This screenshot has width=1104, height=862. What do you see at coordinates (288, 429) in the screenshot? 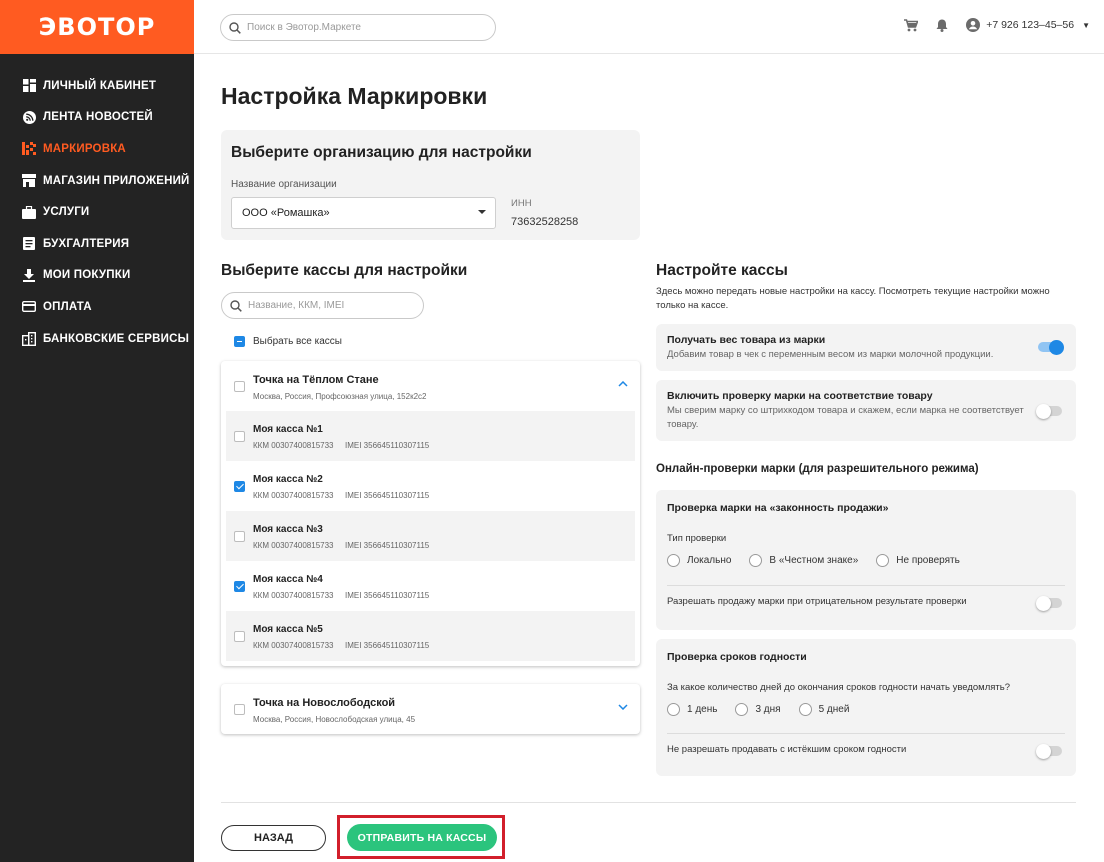
I see `kassa-name: Моя касса №1` at bounding box center [288, 429].